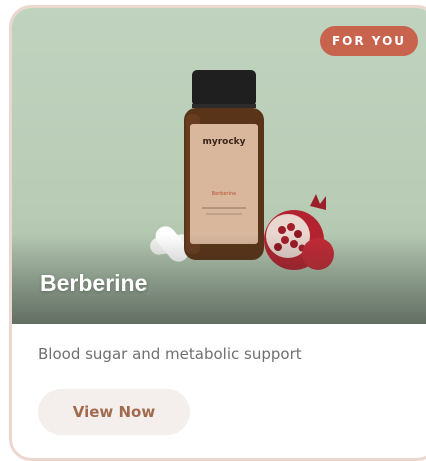 The image size is (426, 461). Describe the element at coordinates (94, 283) in the screenshot. I see `product-title: Berberine` at that location.